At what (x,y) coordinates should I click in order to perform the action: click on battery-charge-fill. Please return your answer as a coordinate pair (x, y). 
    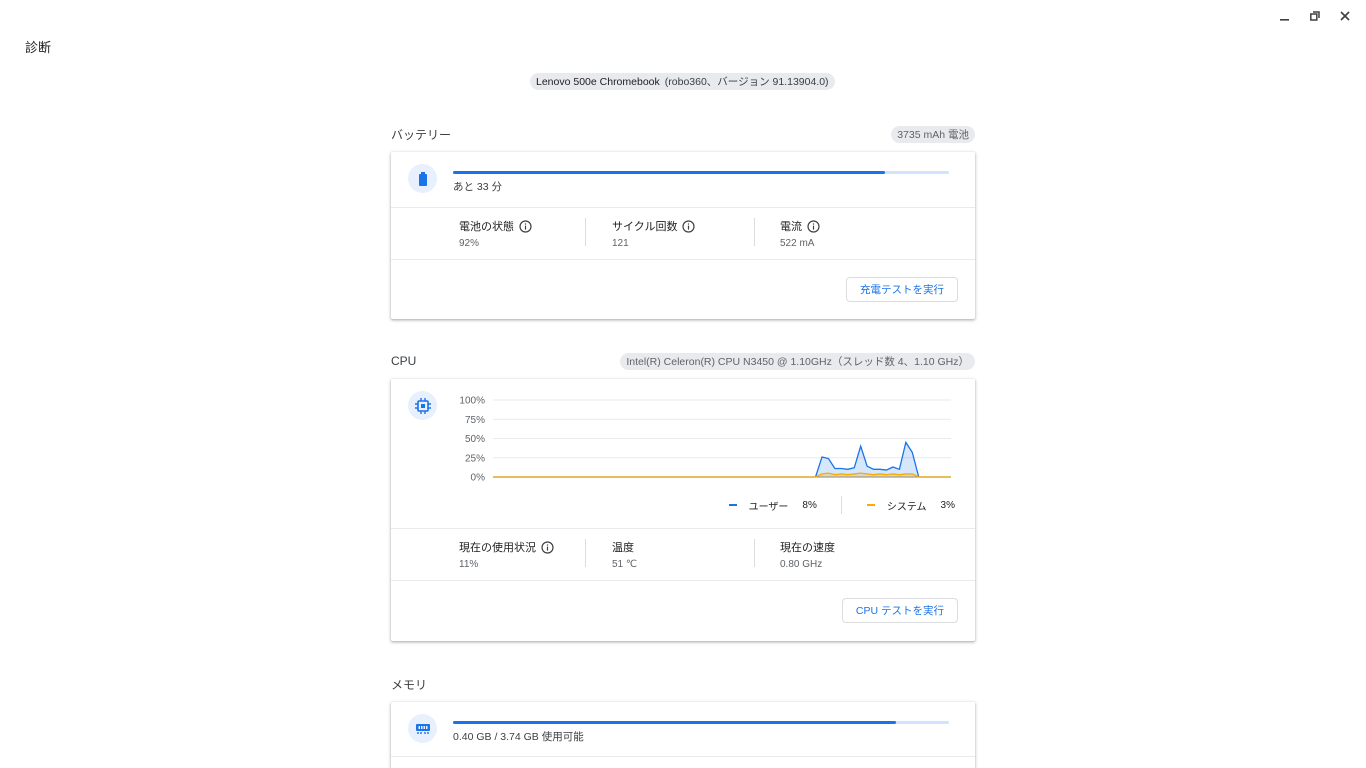
    Looking at the image, I should click on (669, 172).